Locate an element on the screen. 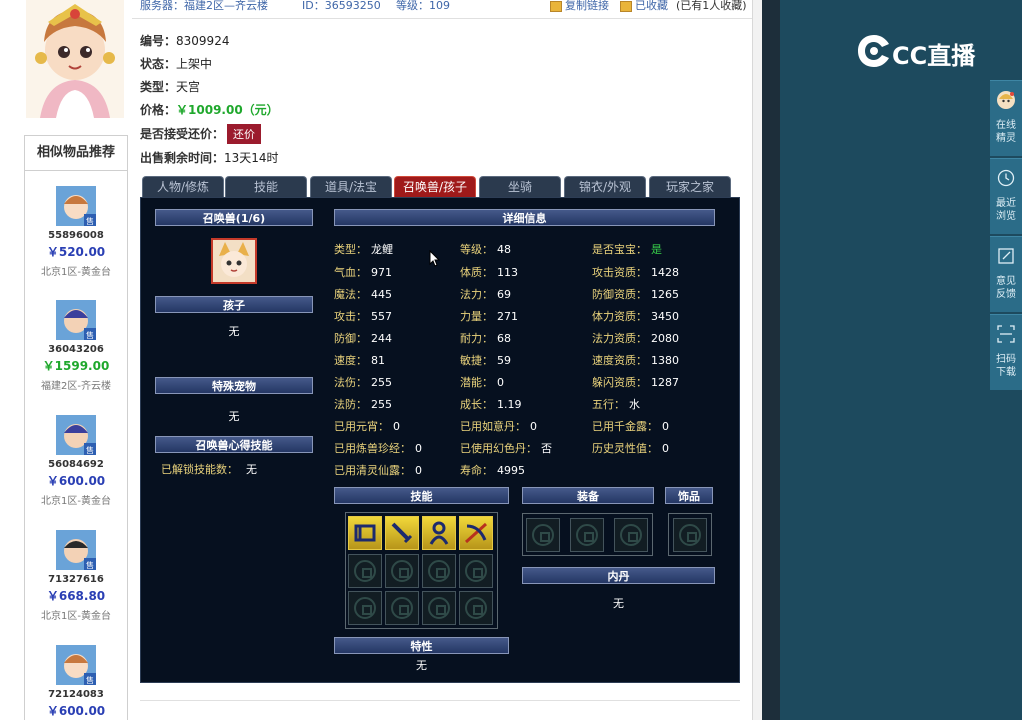  equipment-header: 装备 is located at coordinates (588, 495).